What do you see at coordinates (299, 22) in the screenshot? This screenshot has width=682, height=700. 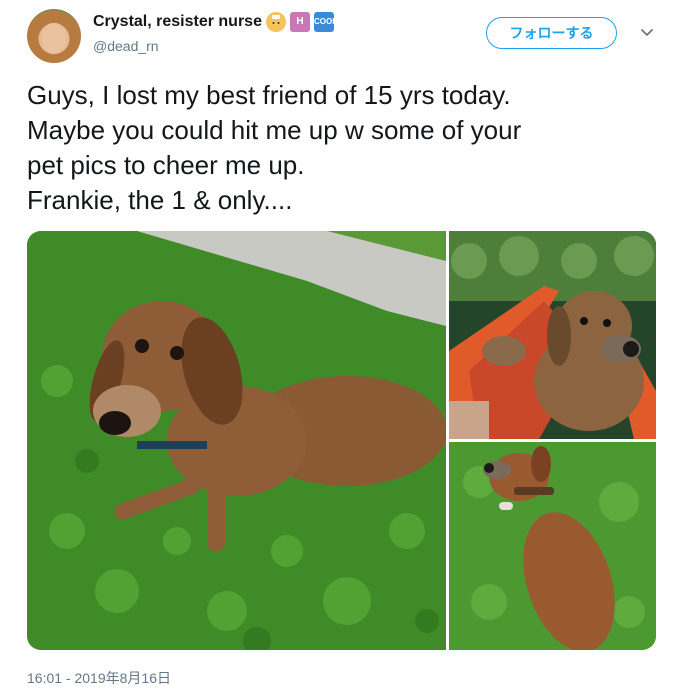 I see `hospital-emoji-icon: H` at bounding box center [299, 22].